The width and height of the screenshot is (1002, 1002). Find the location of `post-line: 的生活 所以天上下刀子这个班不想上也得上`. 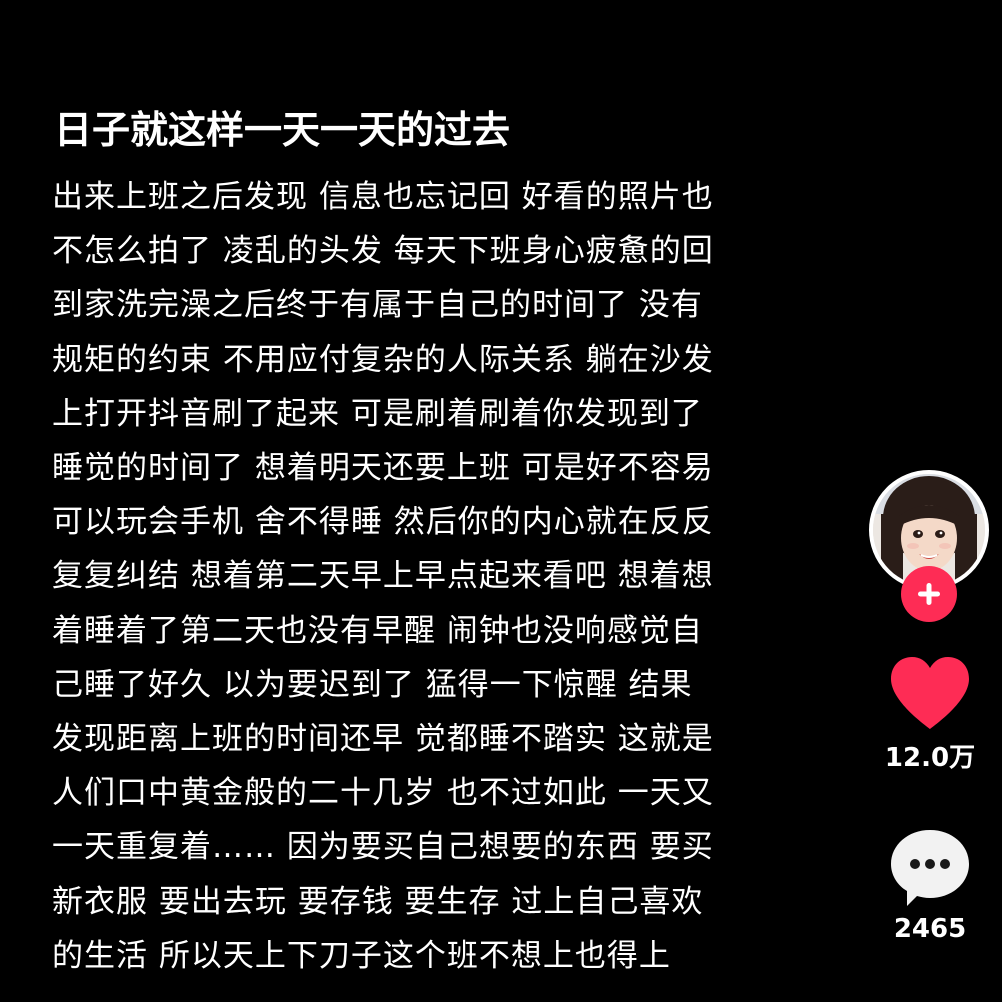

post-line: 的生活 所以天上下刀子这个班不想上也得上 is located at coordinates (361, 955).